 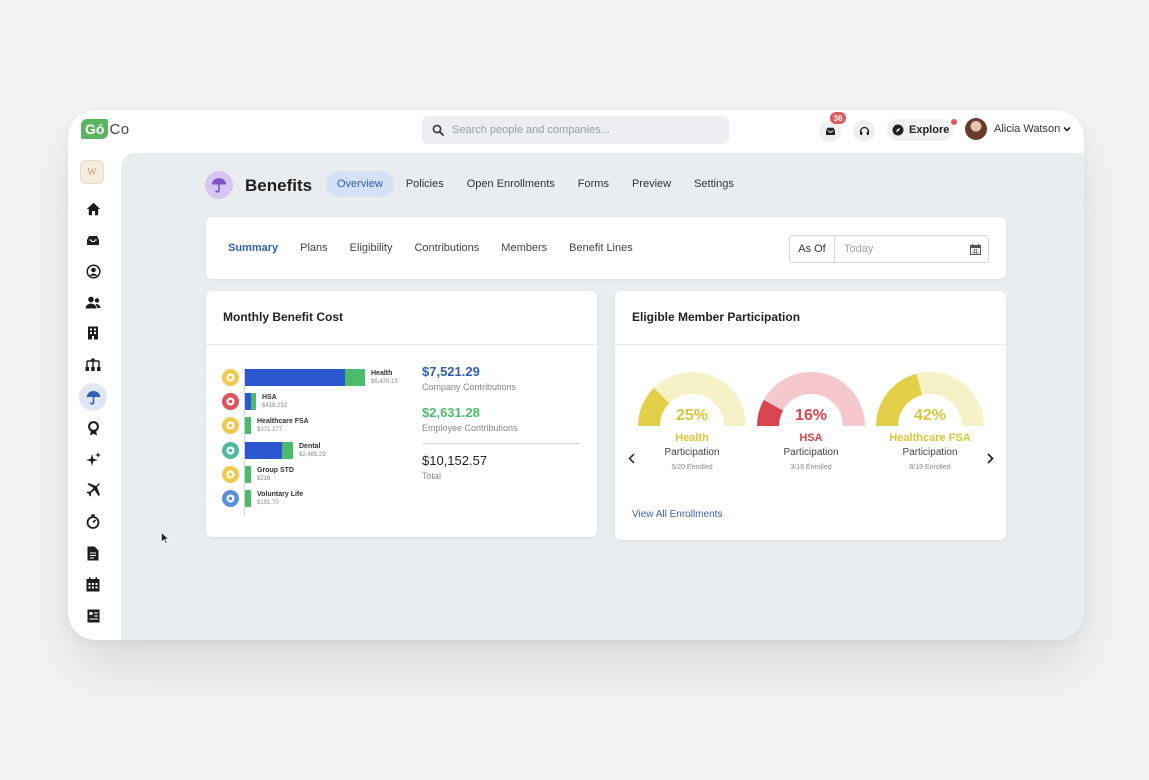 I want to click on logo-go: Gó, so click(x=95, y=129).